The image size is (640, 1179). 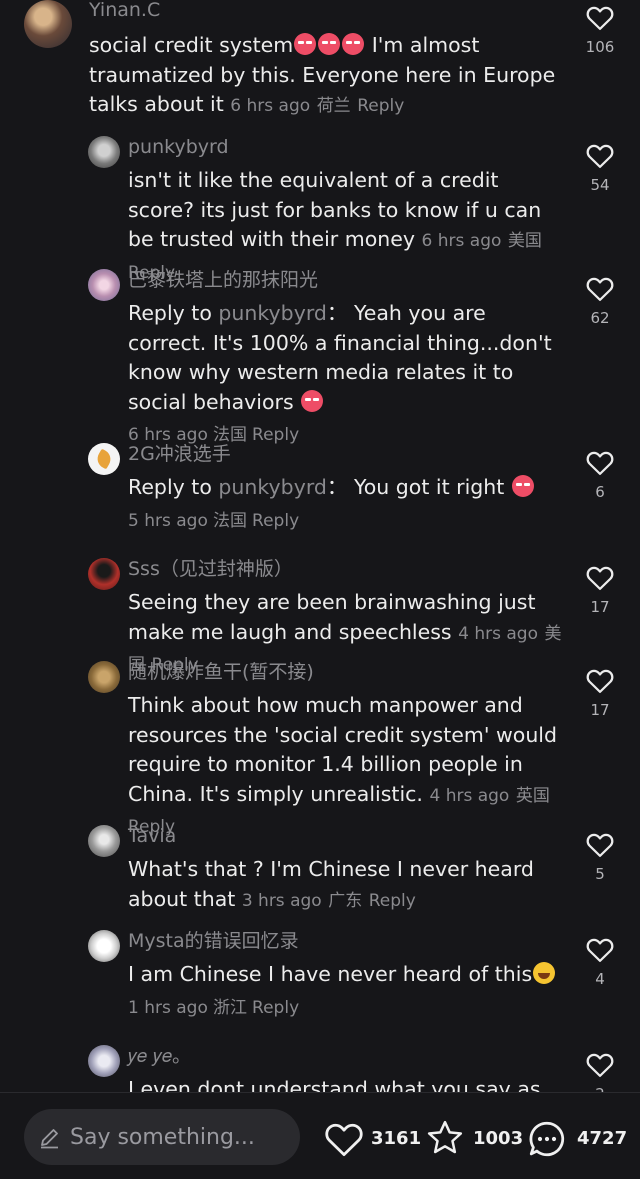 I want to click on comment-username: 巴黎铁塔上的那抹阳光, so click(x=348, y=280).